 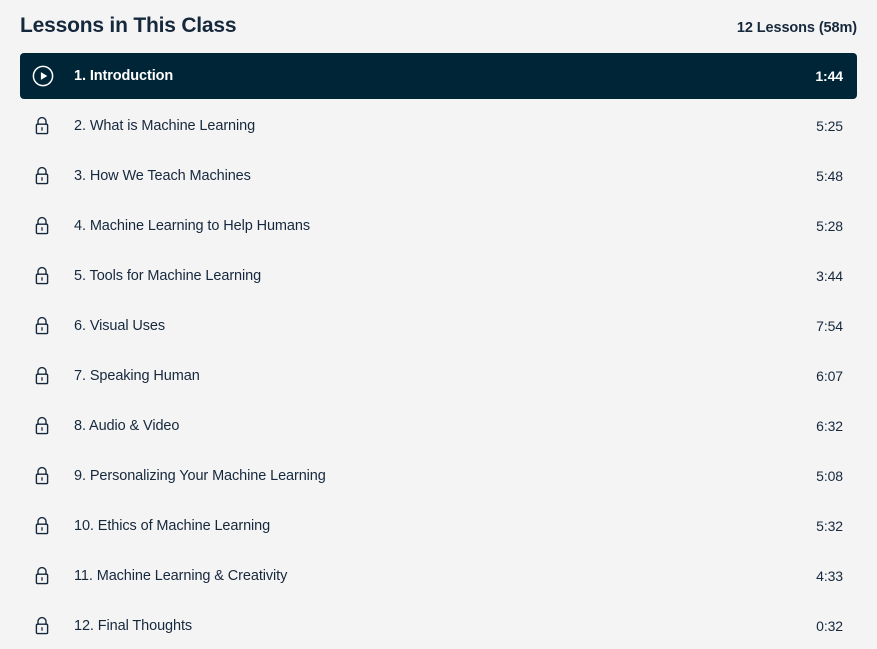 I want to click on lesson-row: 1. Introduction 1:44, so click(x=438, y=76).